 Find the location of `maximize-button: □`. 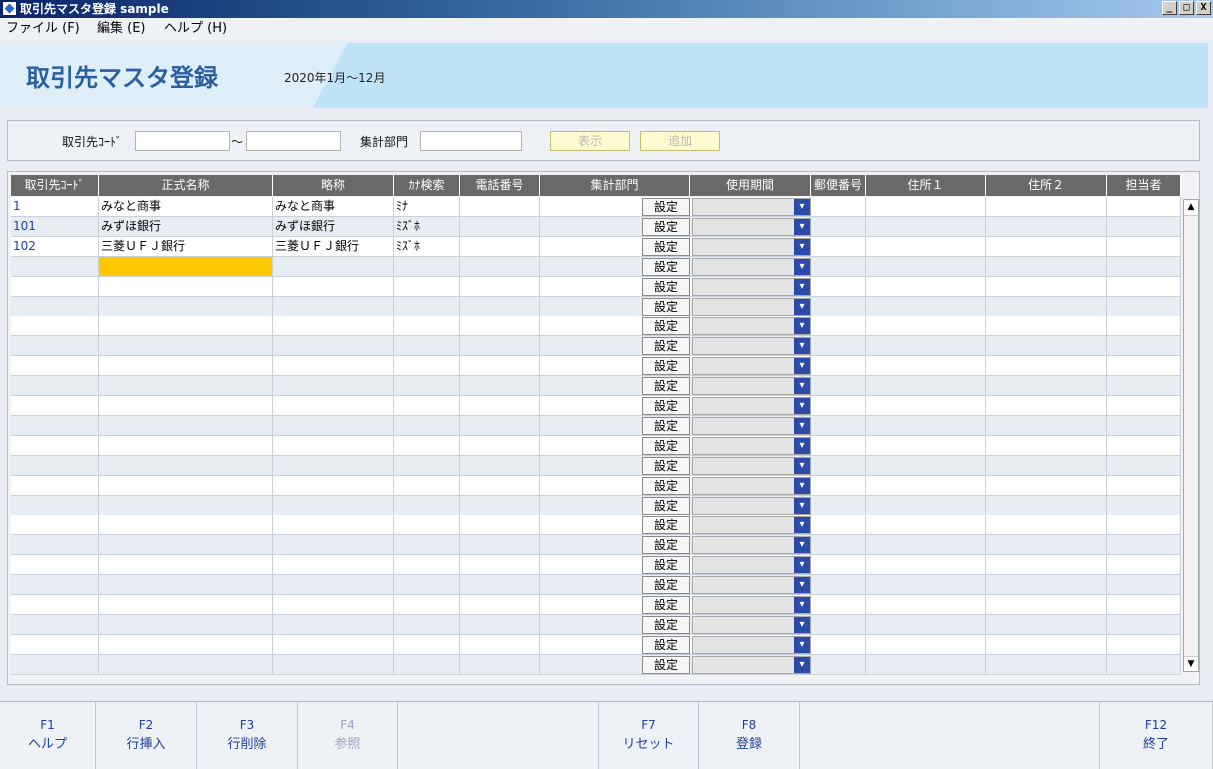

maximize-button: □ is located at coordinates (1186, 8).